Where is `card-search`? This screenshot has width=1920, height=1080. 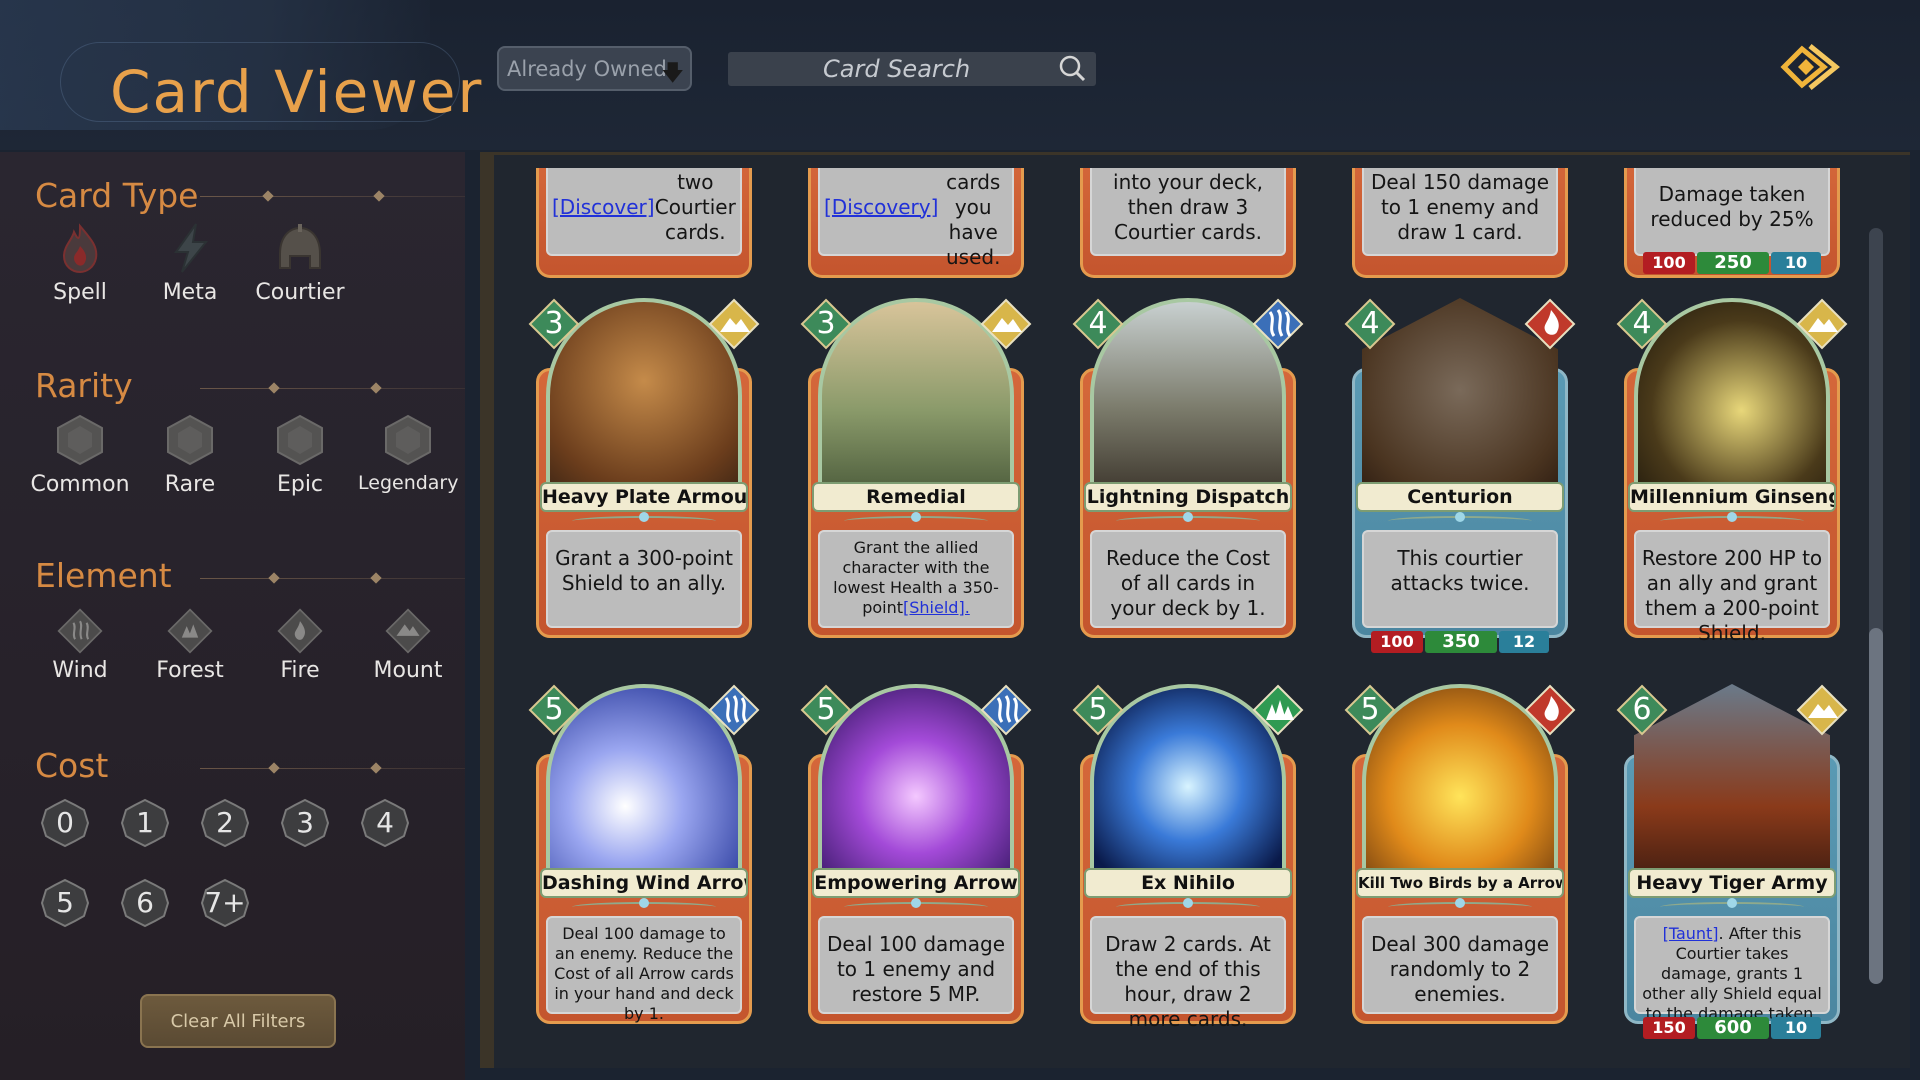
card-search is located at coordinates (912, 69).